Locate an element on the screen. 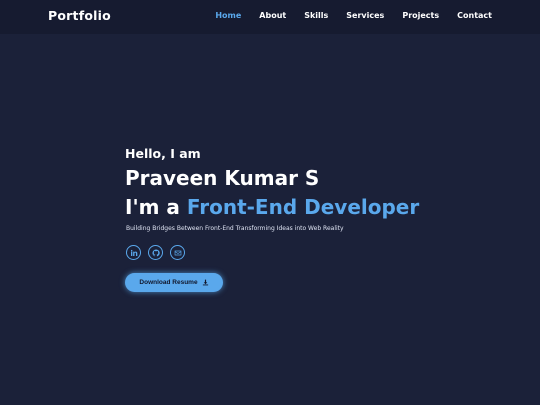 Image resolution: width=540 pixels, height=405 pixels. nav-about: About is located at coordinates (272, 15).